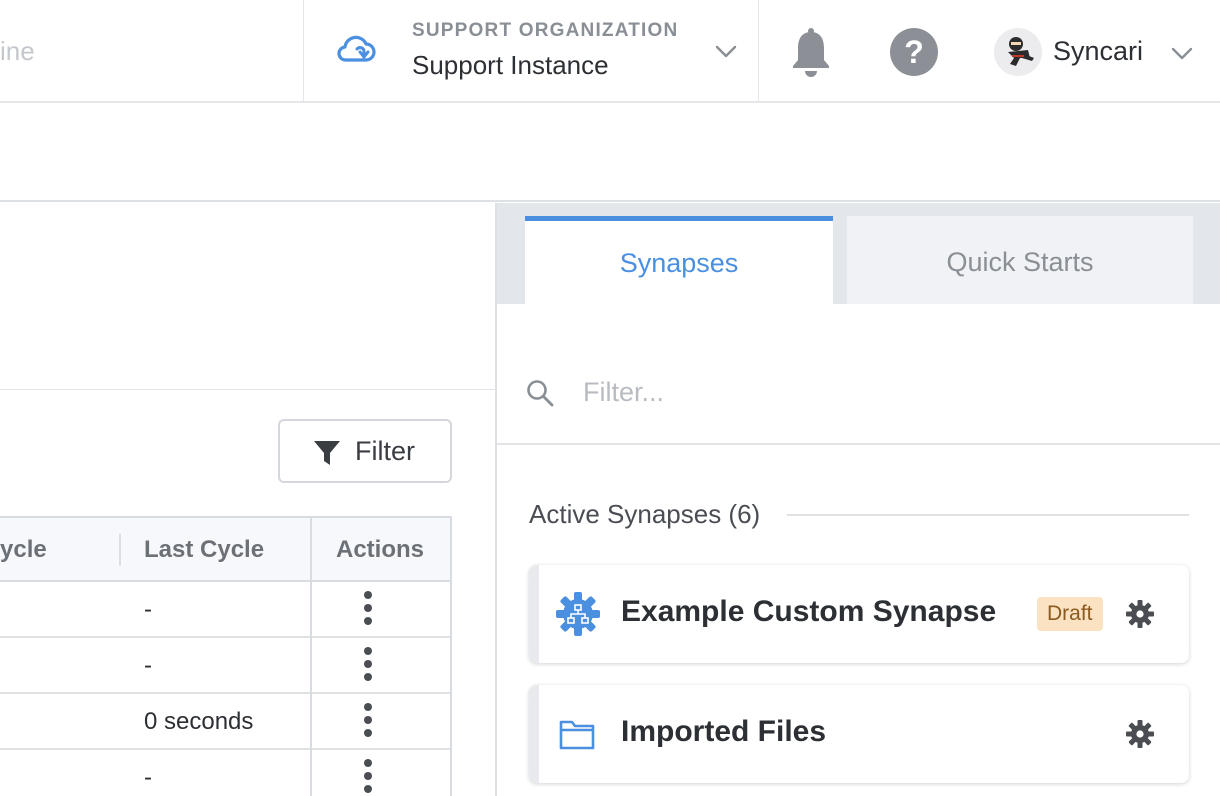 Image resolution: width=1220 pixels, height=796 pixels. I want to click on column-header-last-cycle: Last Cycle, so click(204, 550).